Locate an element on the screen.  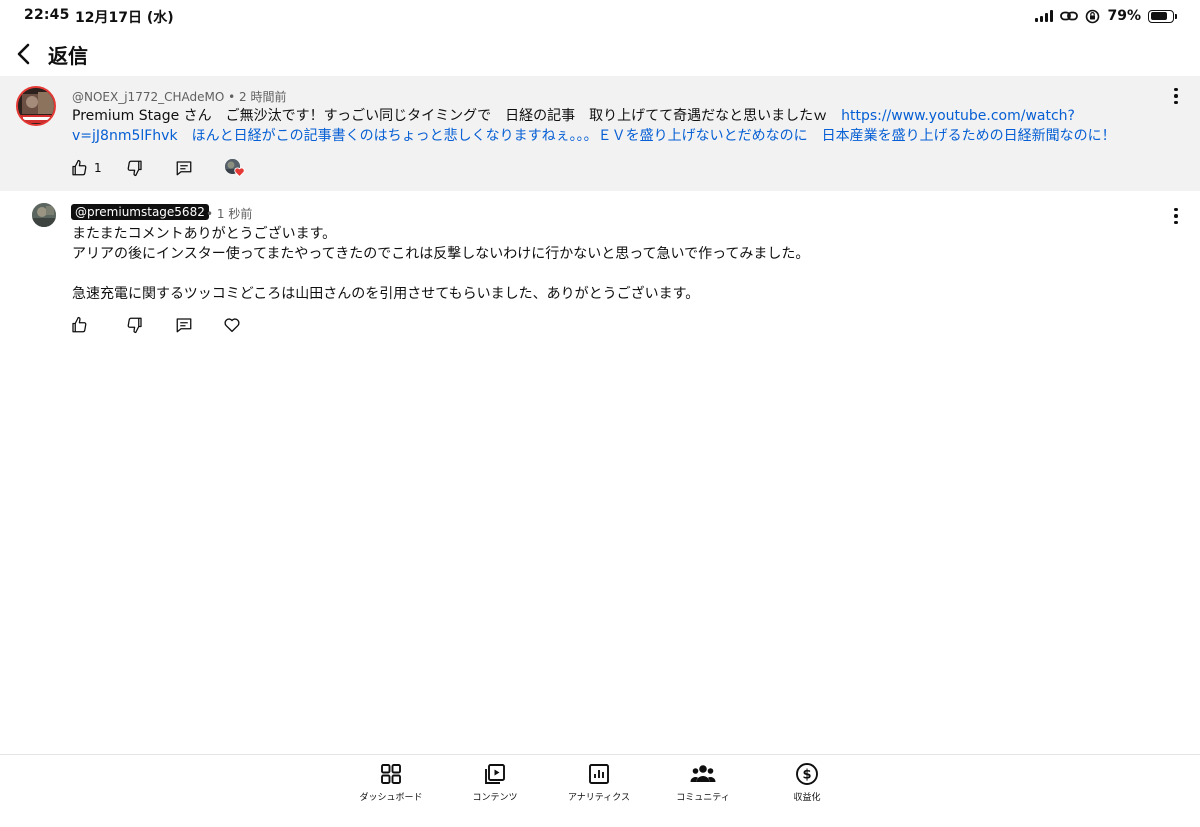
comment-meta: • 1 秒前 is located at coordinates (229, 213).